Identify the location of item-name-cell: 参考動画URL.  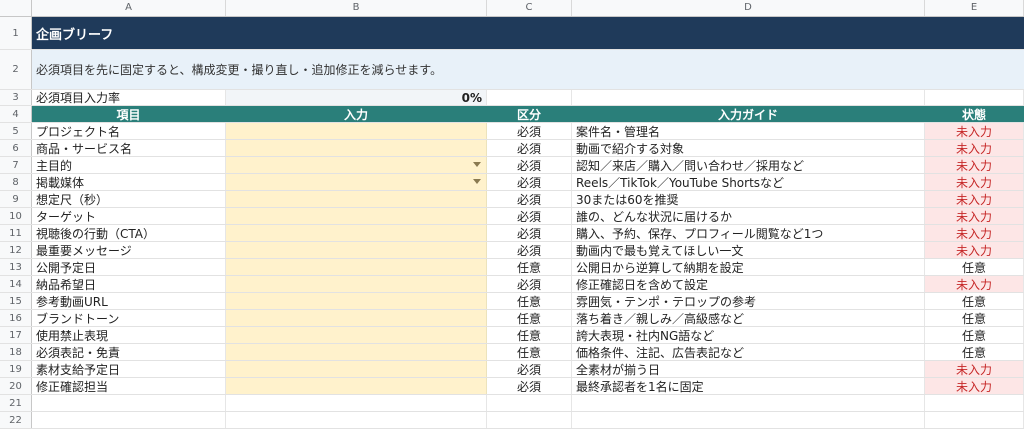
(129, 301).